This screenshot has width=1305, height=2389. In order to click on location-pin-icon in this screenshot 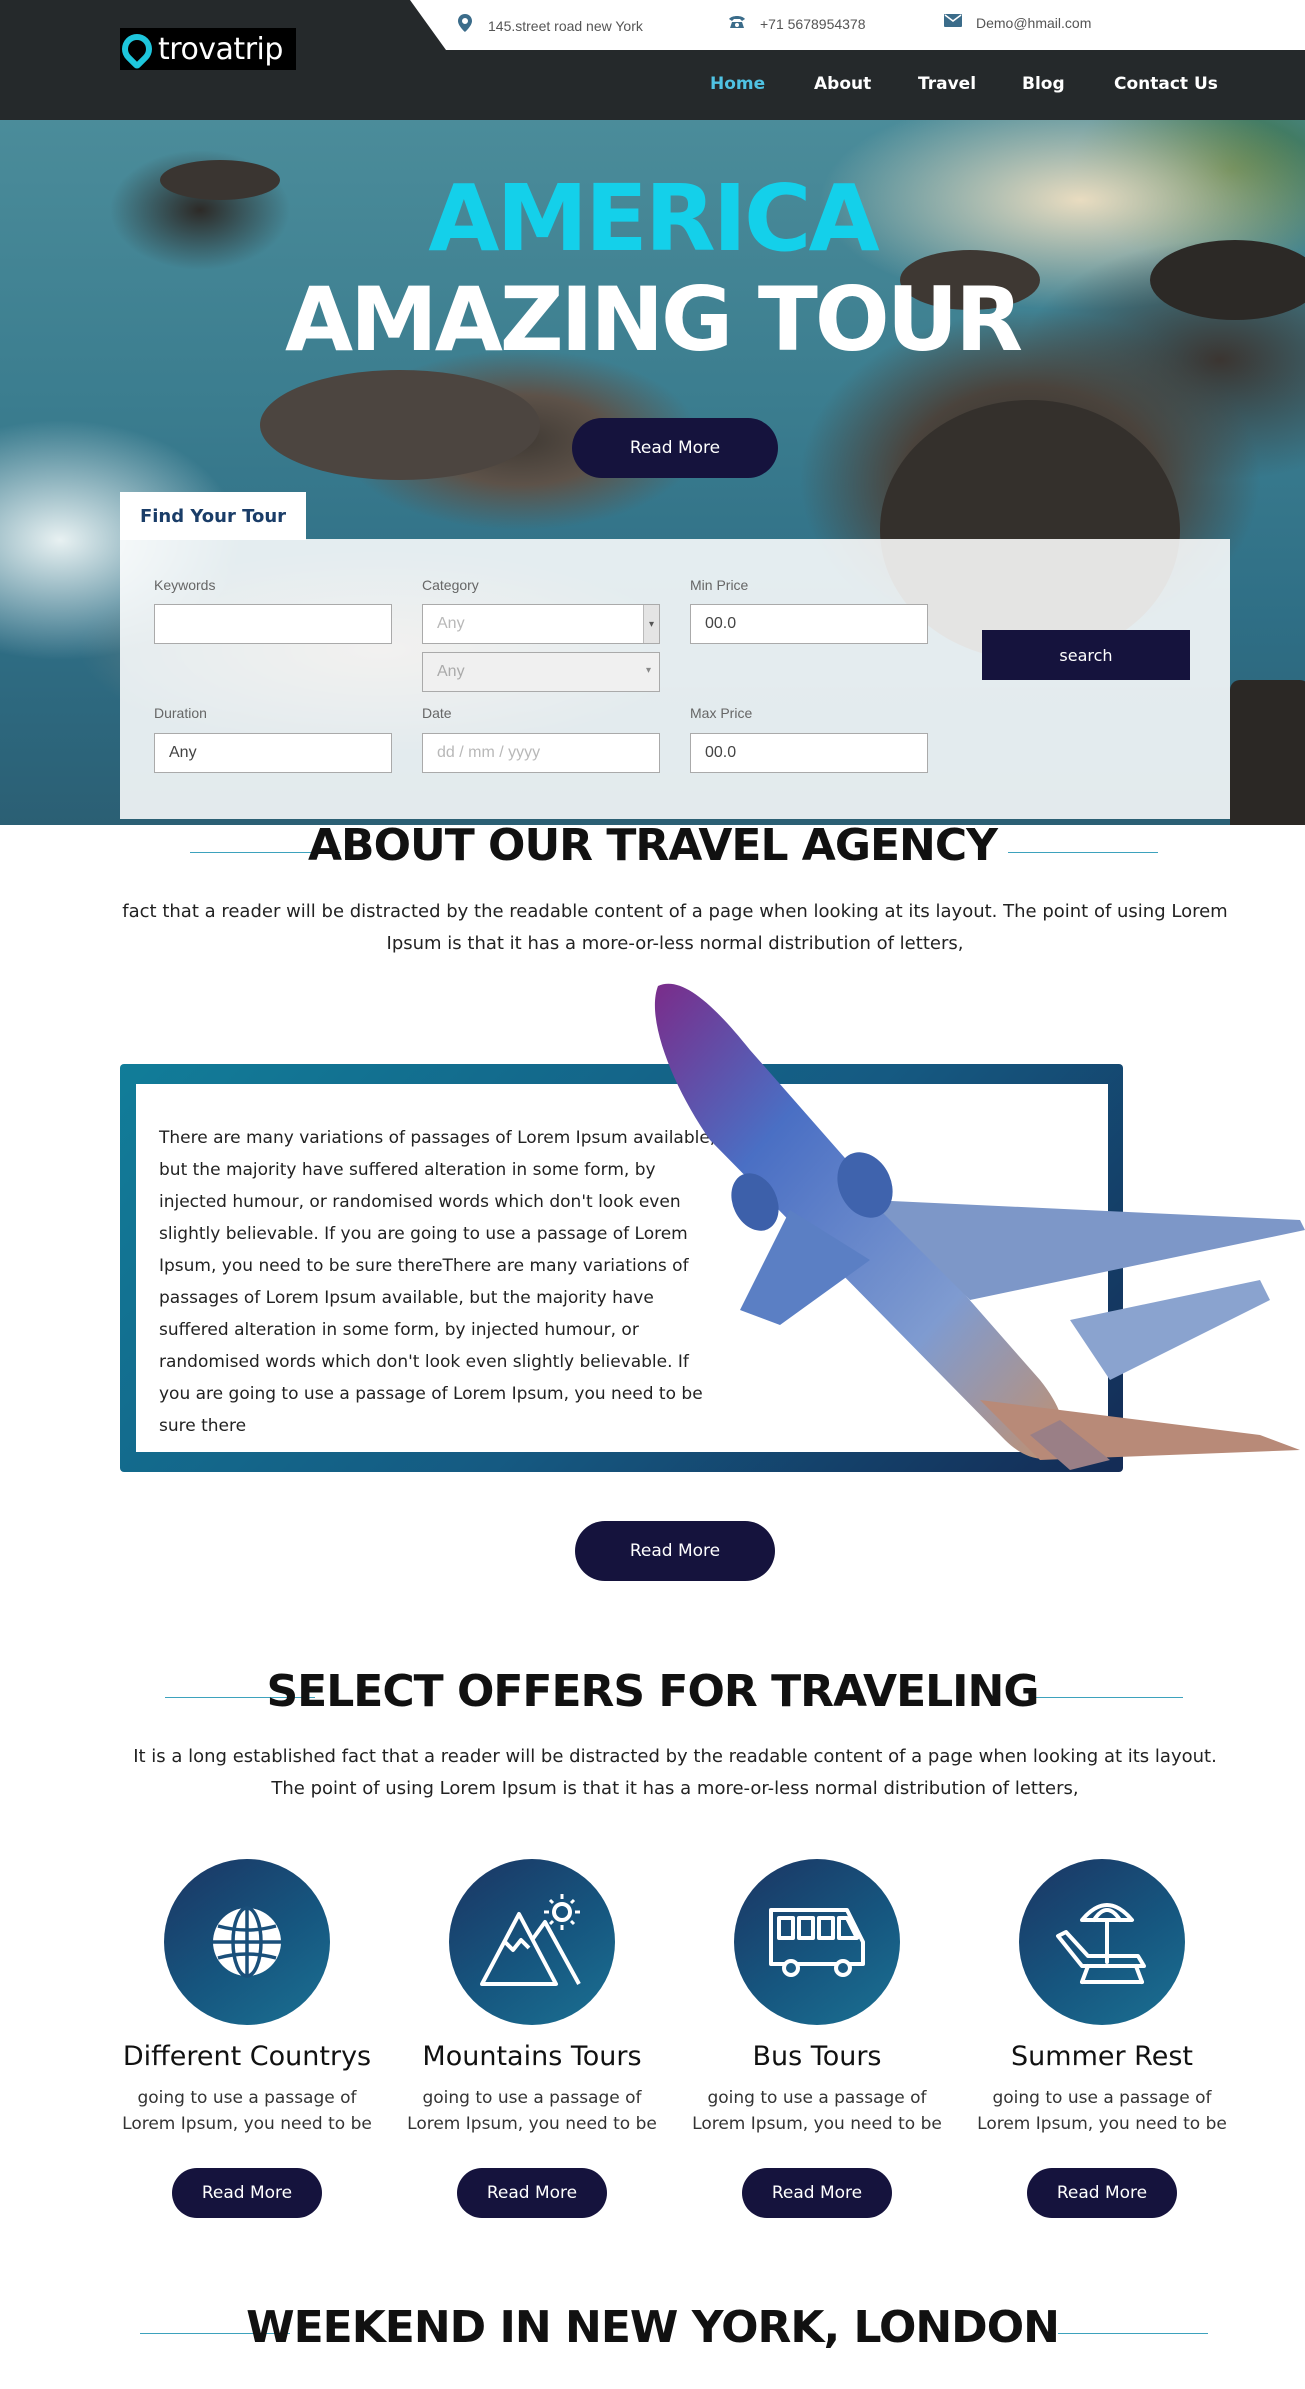, I will do `click(137, 49)`.